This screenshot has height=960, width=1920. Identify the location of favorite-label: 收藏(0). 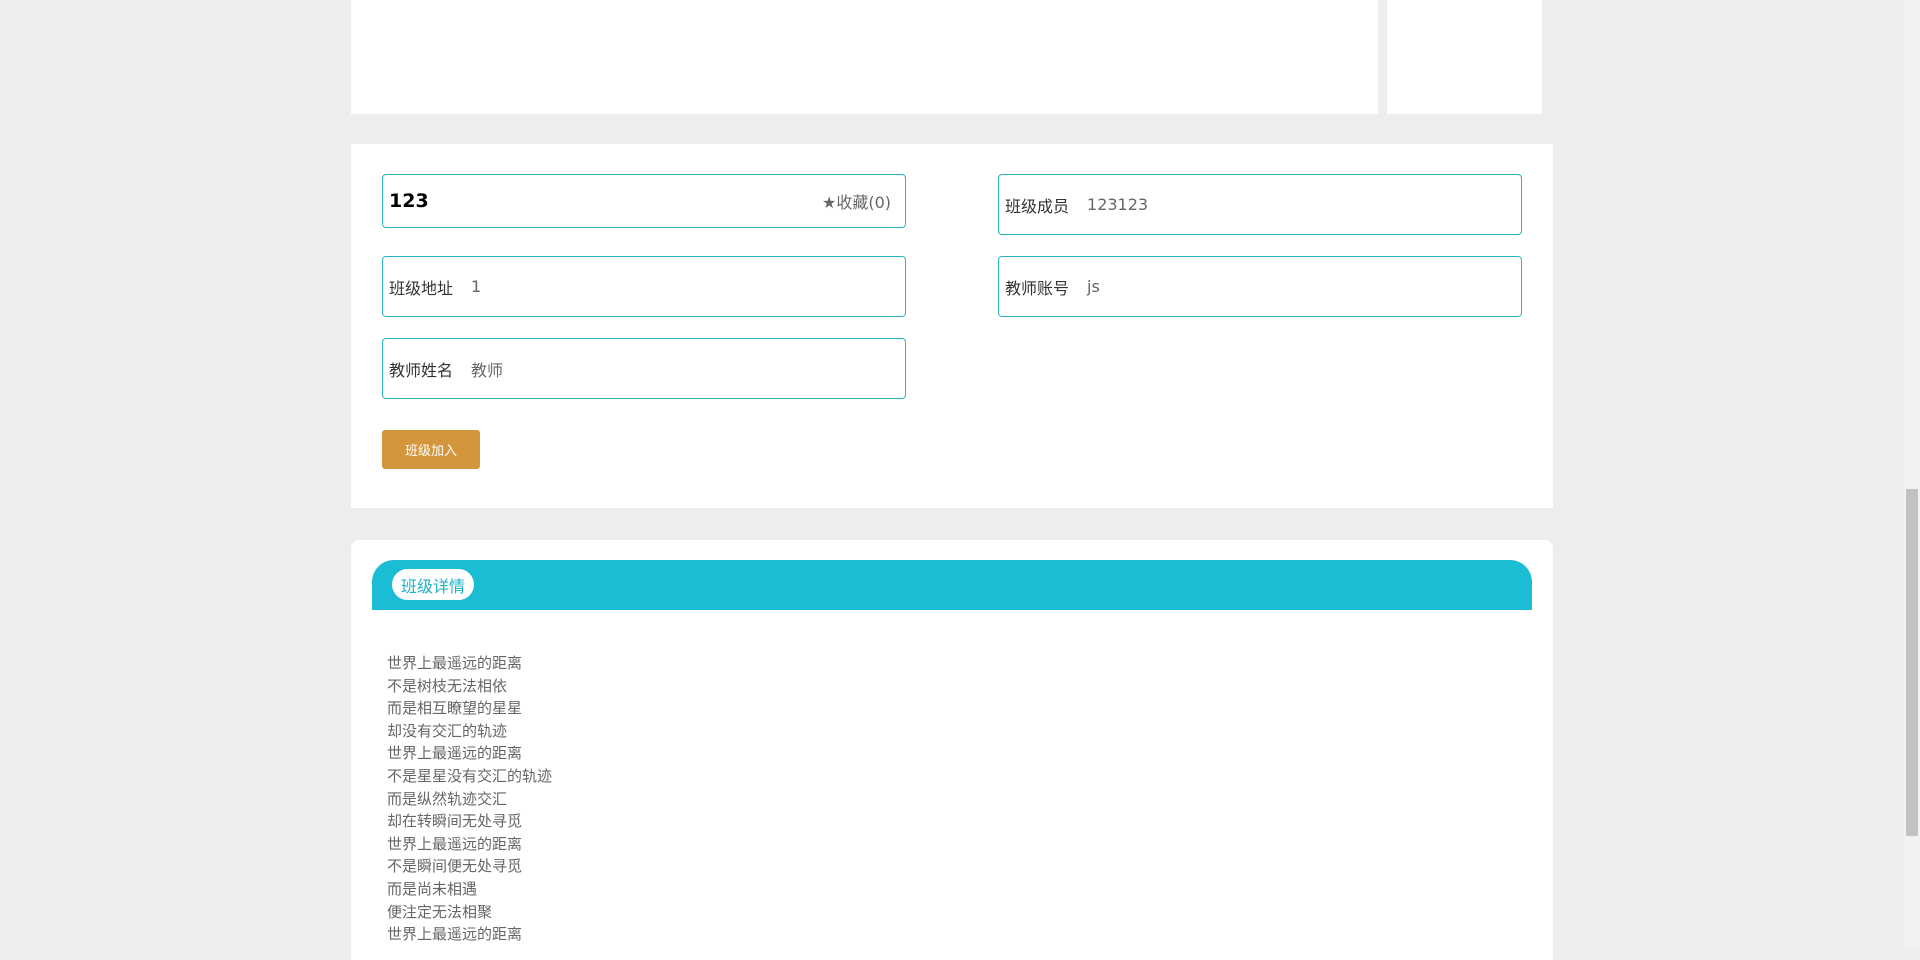
(863, 202).